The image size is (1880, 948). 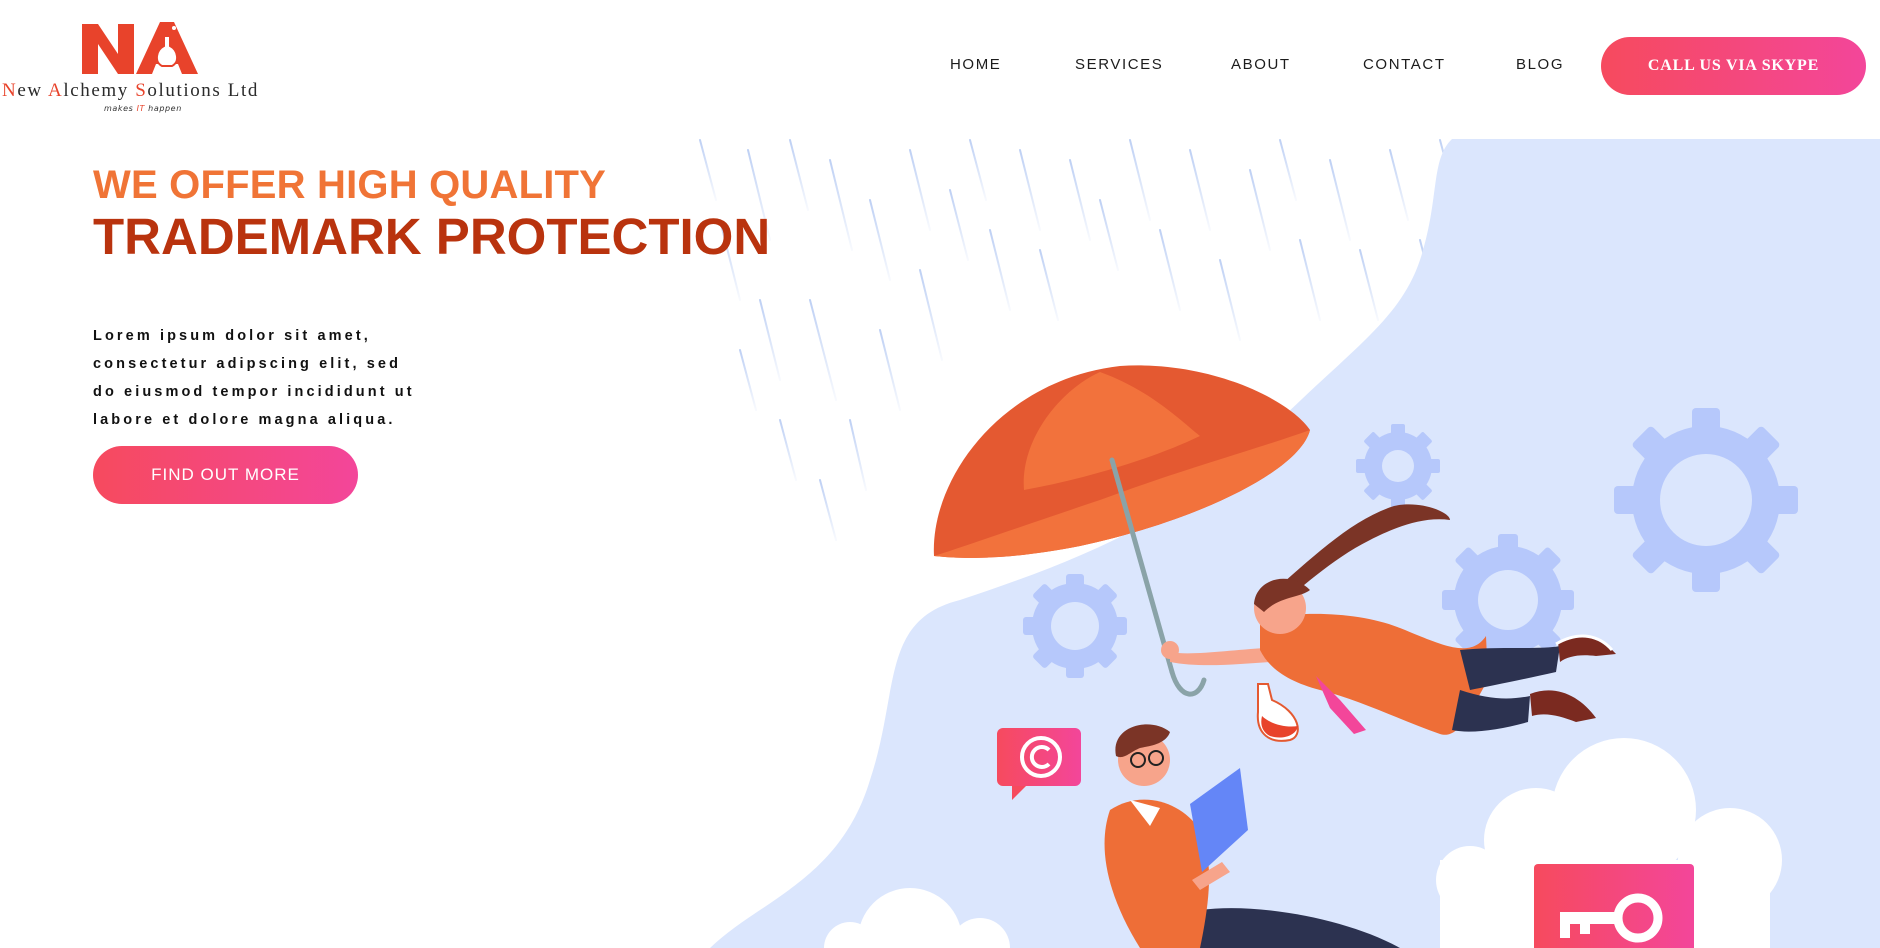 What do you see at coordinates (141, 90) in the screenshot?
I see `brand-name-part: S` at bounding box center [141, 90].